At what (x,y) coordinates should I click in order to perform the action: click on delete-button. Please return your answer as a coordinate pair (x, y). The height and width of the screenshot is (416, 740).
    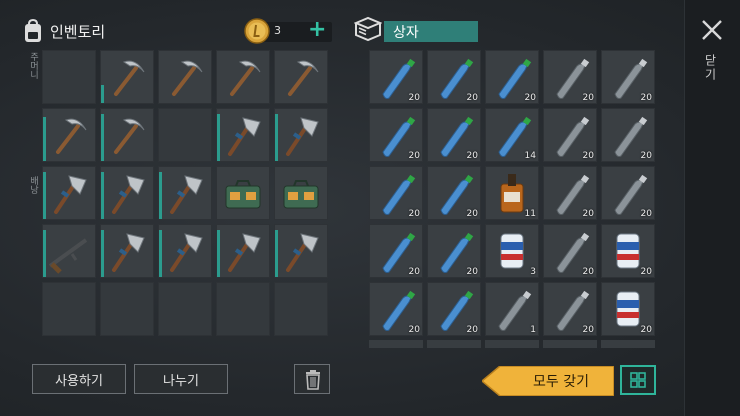
    Looking at the image, I should click on (312, 379).